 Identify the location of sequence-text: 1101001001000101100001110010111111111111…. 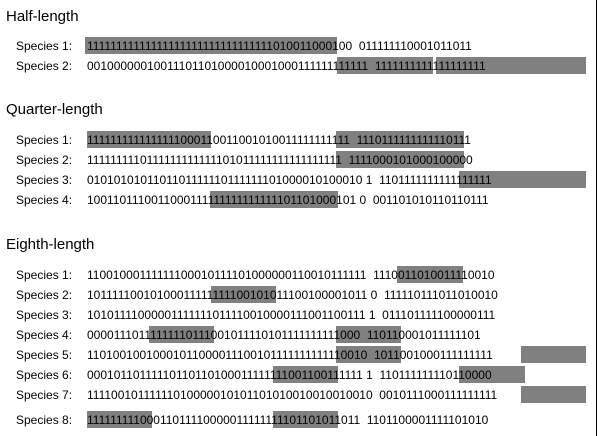
(290, 355).